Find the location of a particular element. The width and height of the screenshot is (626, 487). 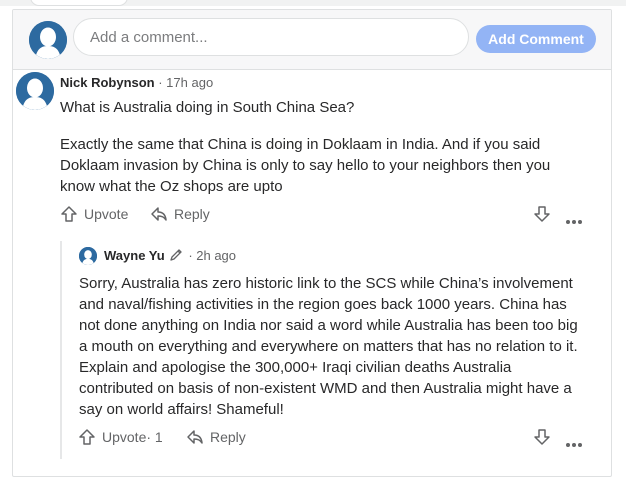

comment-time: · 2h ago is located at coordinates (210, 255).